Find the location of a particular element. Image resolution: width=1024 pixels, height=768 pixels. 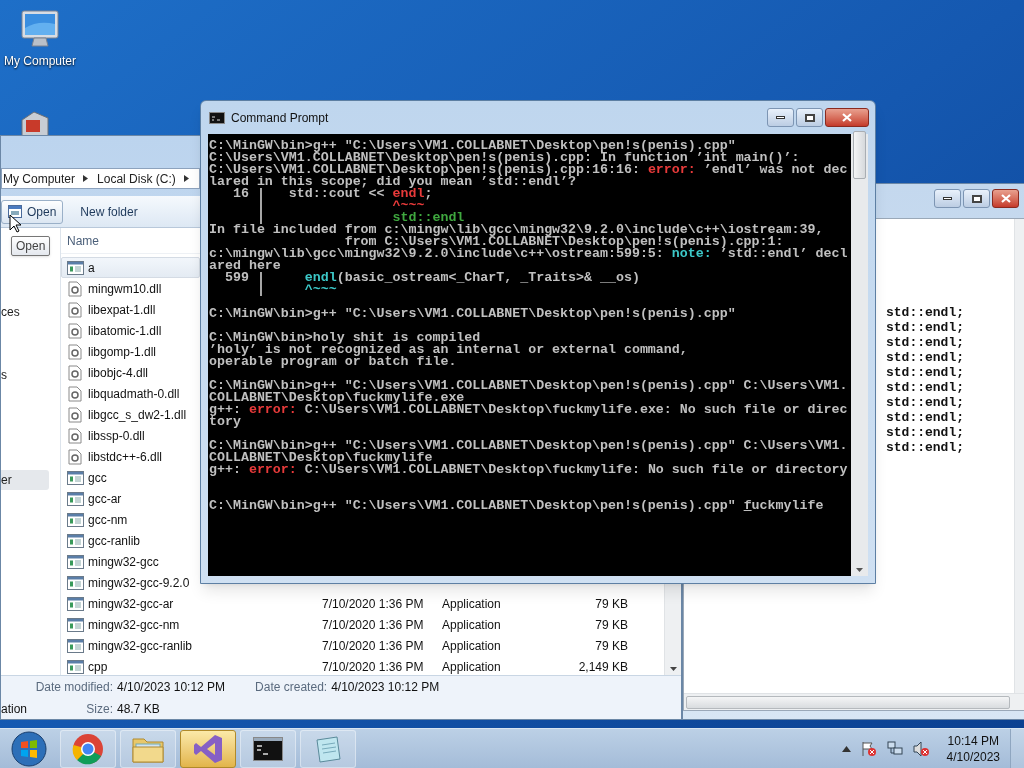

file-row: libgomp-1.dll is located at coordinates (130, 351).